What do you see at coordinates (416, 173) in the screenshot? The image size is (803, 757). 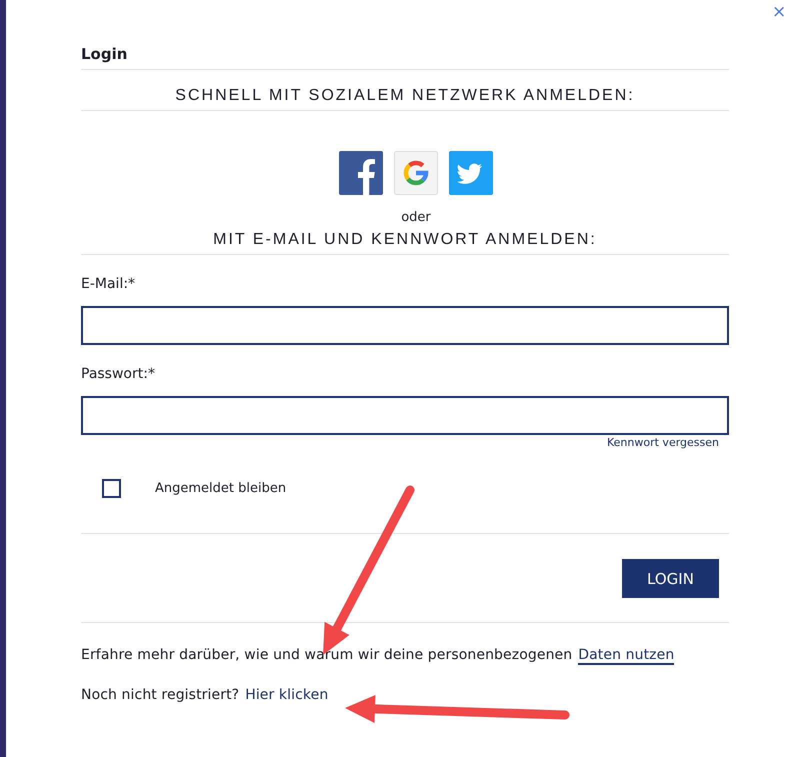 I see `google-icon` at bounding box center [416, 173].